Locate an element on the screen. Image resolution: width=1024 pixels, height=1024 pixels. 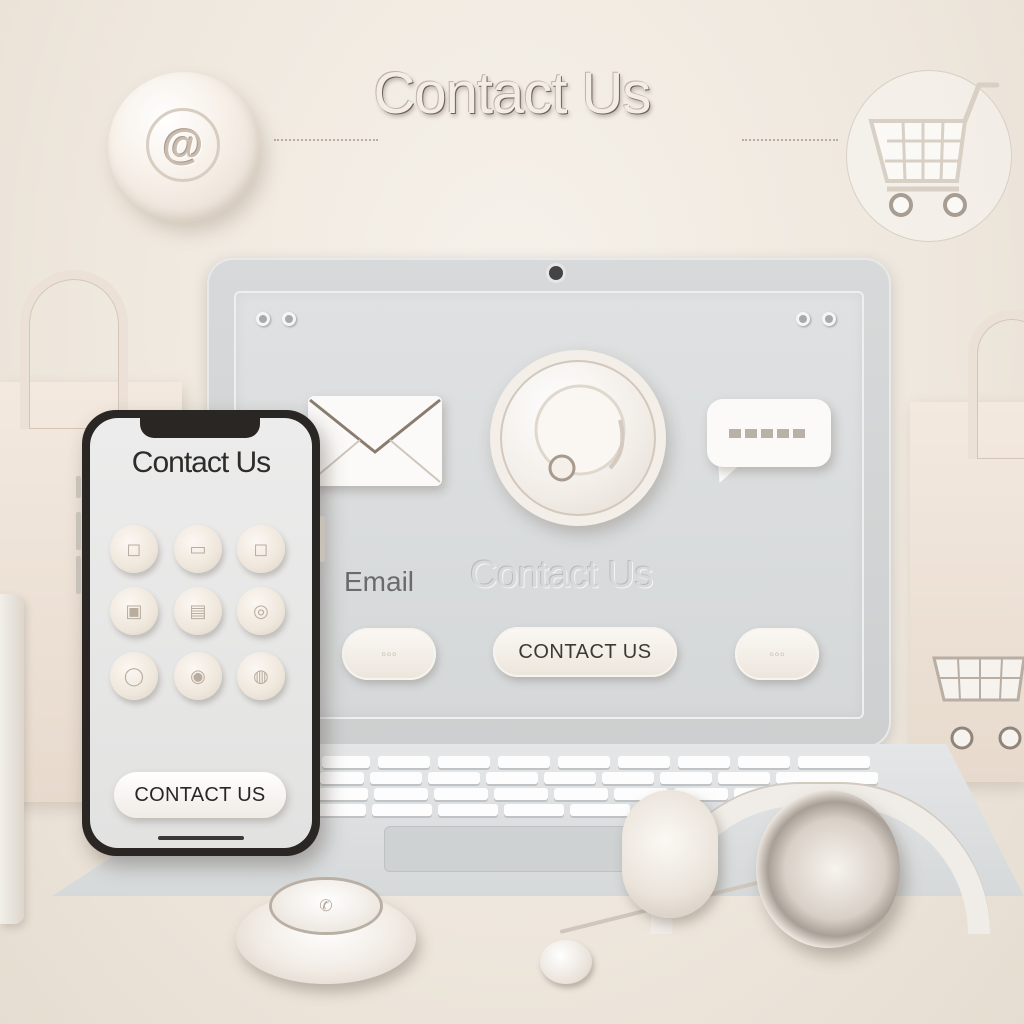
phone-icon: ✆ is located at coordinates (326, 906).